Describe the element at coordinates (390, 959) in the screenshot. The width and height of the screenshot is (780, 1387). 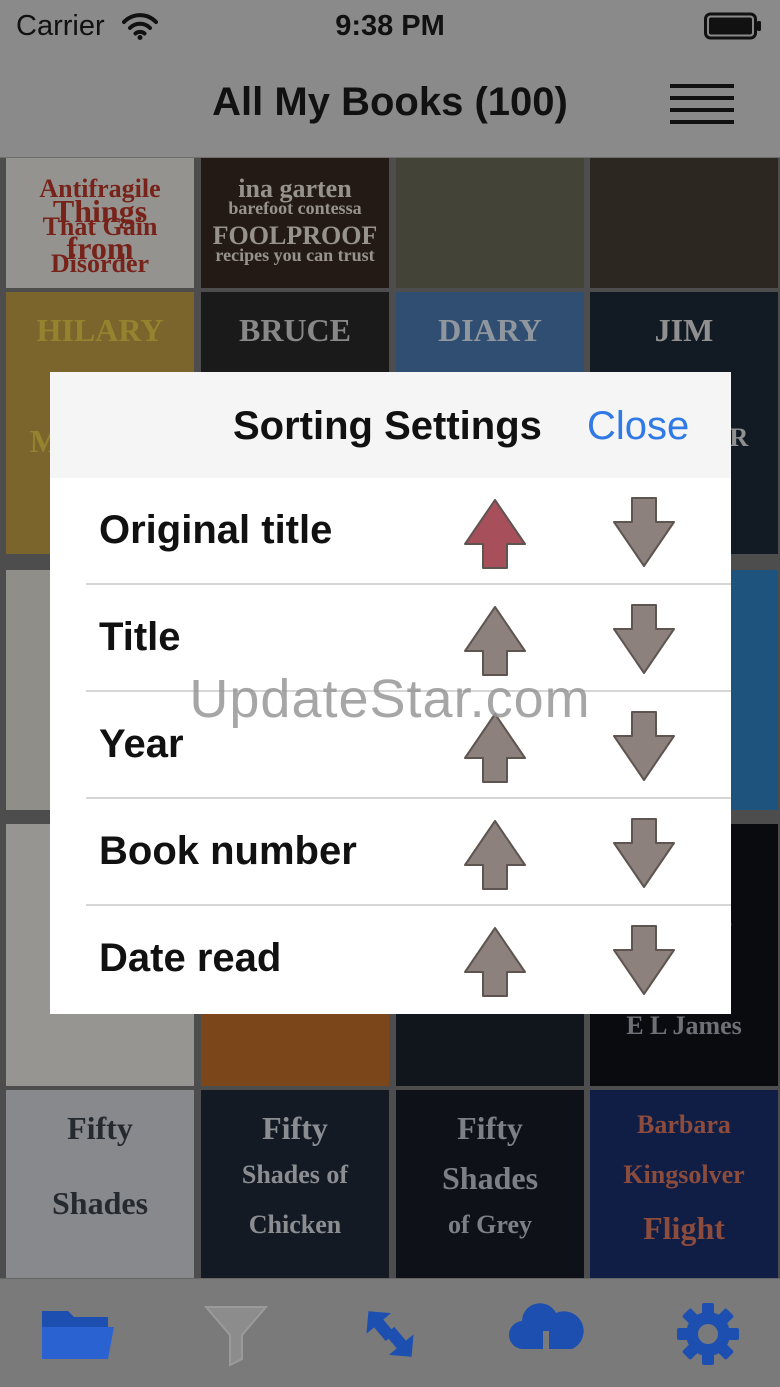
I see `sort-row-date-read: Date read` at that location.